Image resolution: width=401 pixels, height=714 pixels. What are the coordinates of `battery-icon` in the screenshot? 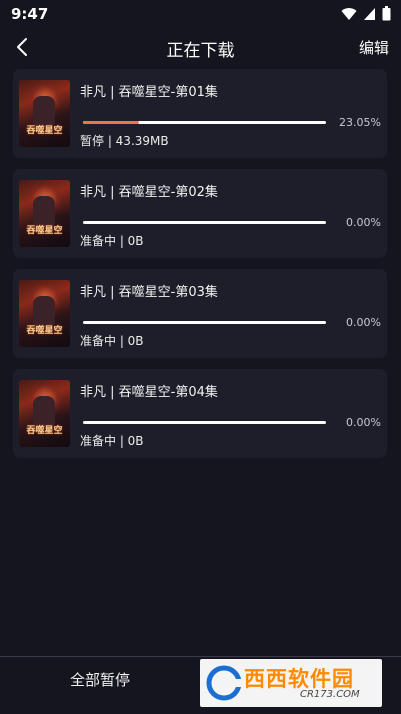 It's located at (386, 13).